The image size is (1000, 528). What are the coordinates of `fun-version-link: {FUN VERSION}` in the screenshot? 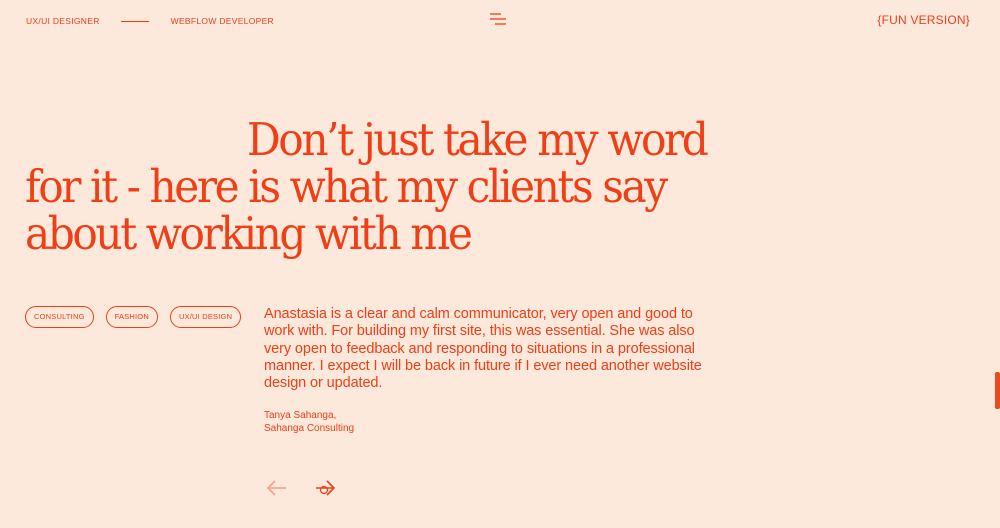 It's located at (923, 20).